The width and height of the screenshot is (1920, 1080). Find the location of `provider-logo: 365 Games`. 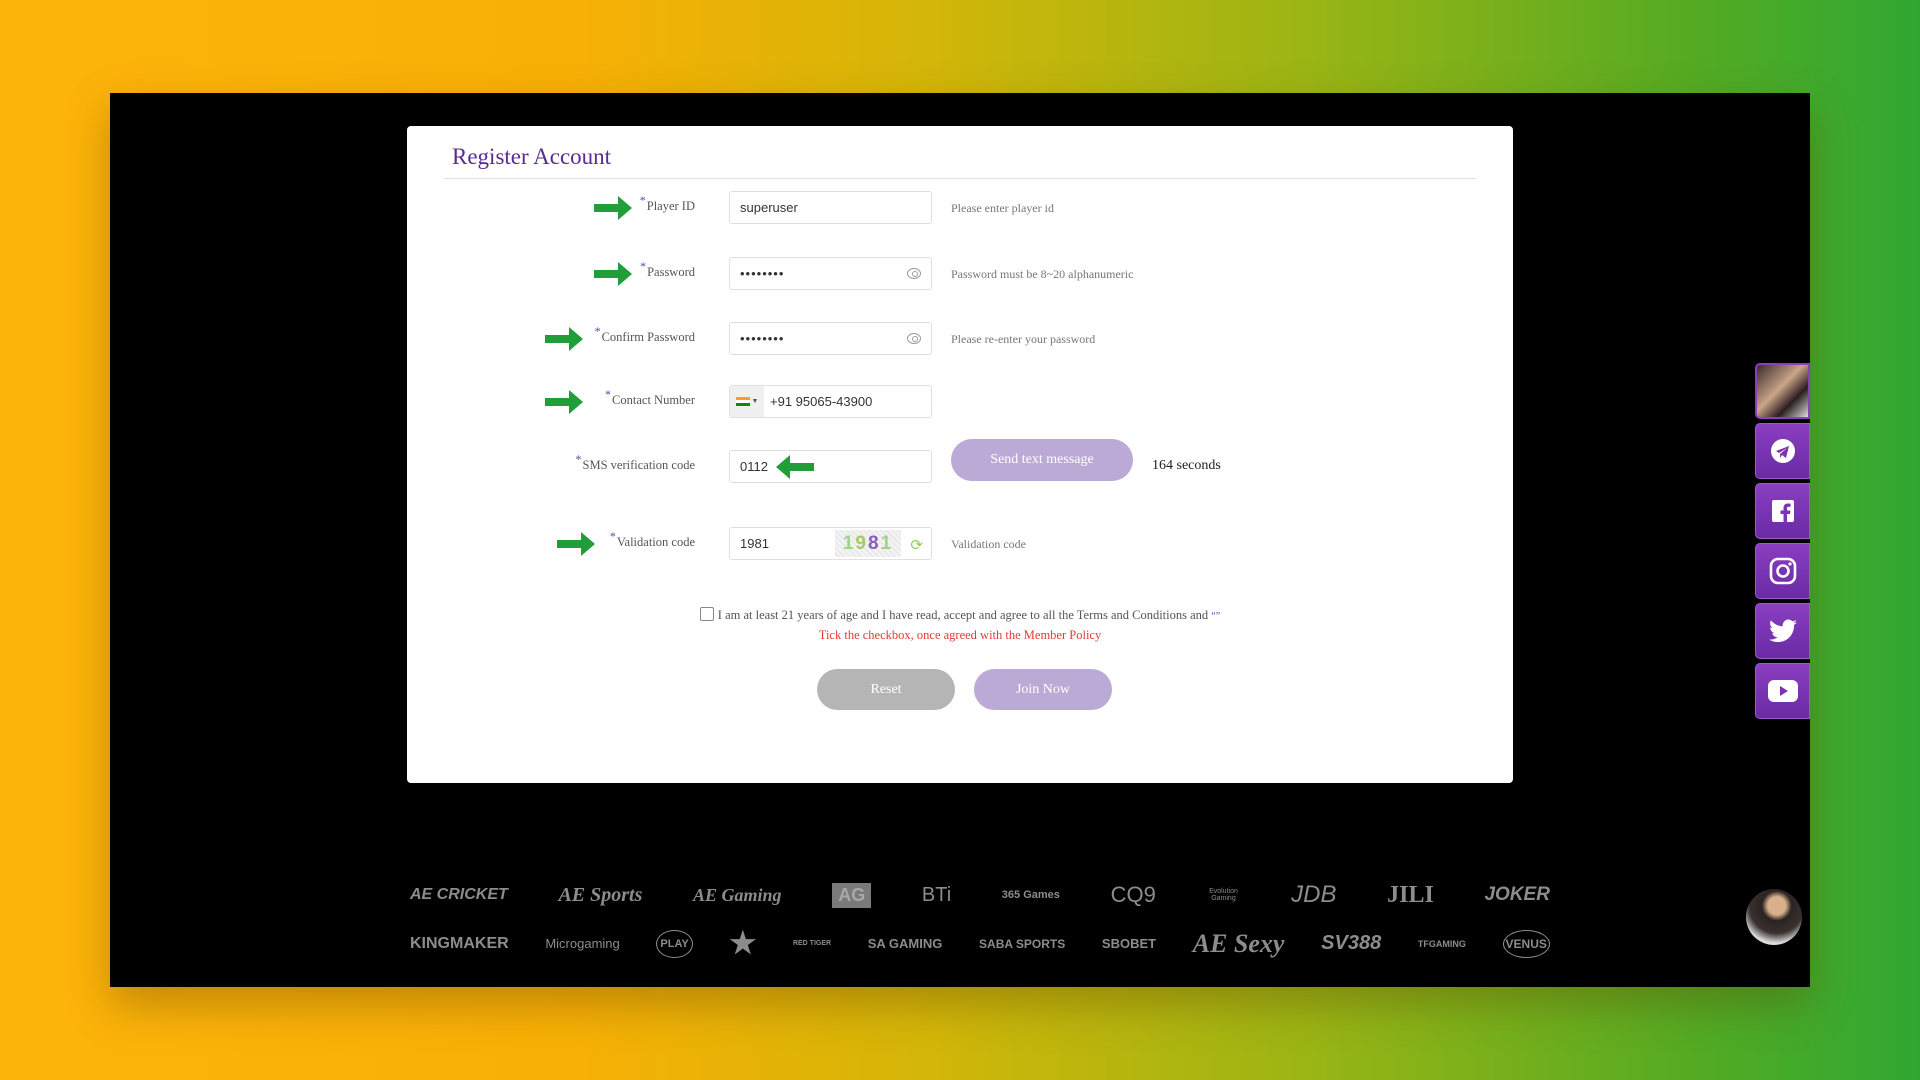

provider-logo: 365 Games is located at coordinates (1030, 894).